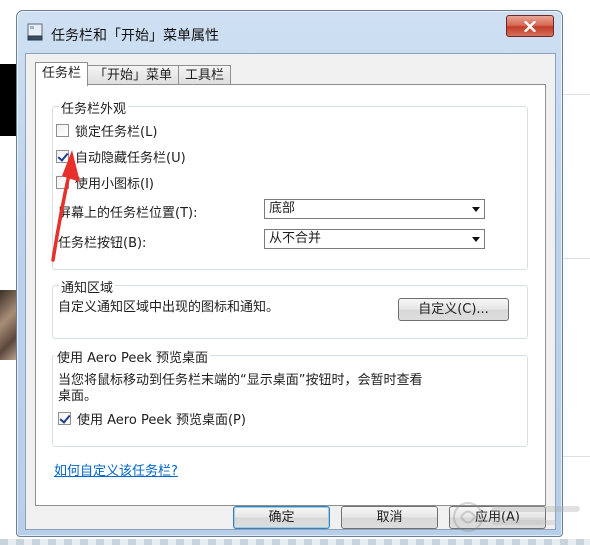 Image resolution: width=590 pixels, height=545 pixels. I want to click on tab-toolbars: 工具栏, so click(205, 75).